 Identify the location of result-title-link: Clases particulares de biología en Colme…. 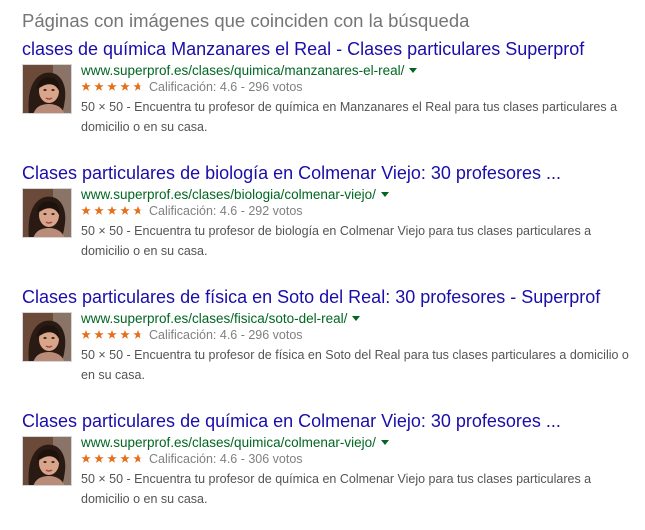
(332, 173).